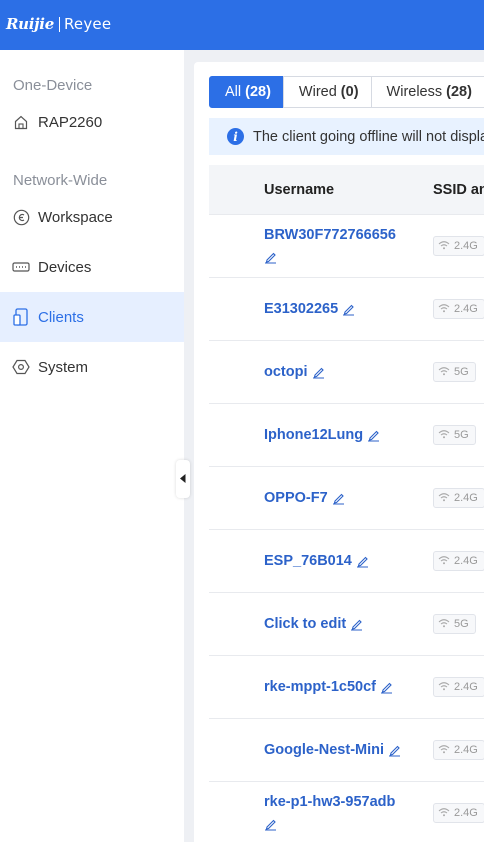  Describe the element at coordinates (458, 190) in the screenshot. I see `column-header-ssid: SSID and Band` at that location.